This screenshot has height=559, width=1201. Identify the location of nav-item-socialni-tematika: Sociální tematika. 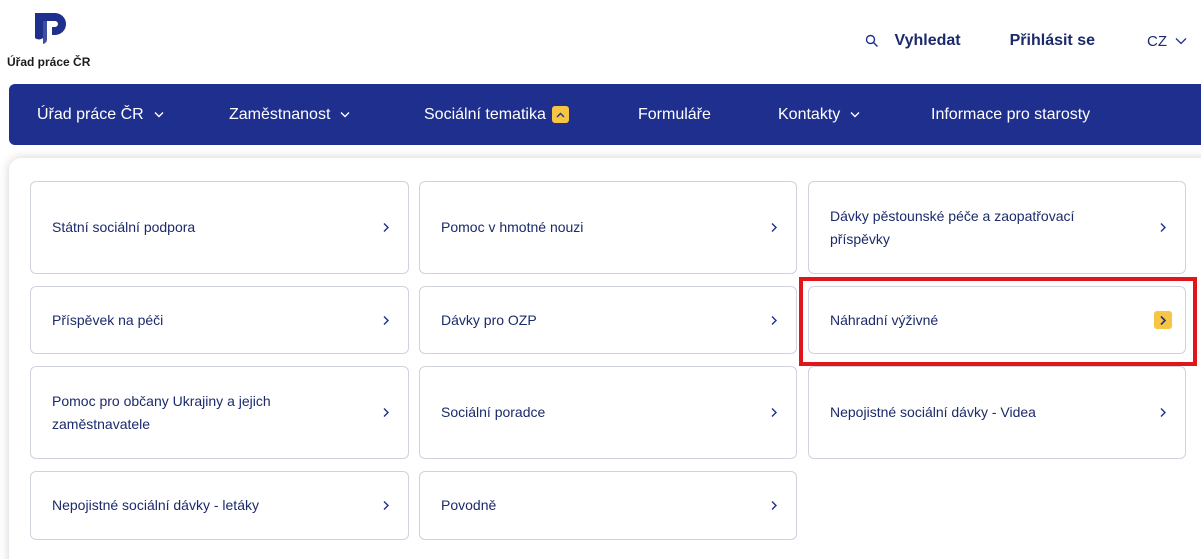
(496, 114).